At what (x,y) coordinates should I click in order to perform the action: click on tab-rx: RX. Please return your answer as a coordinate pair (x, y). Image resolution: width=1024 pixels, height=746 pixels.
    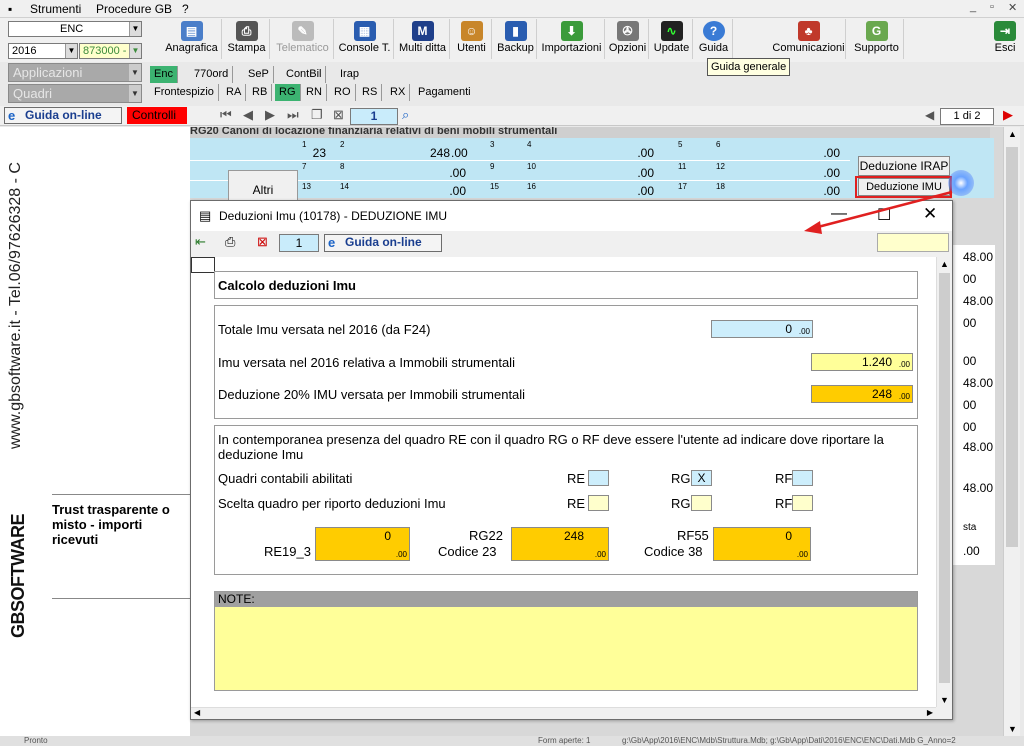
    Looking at the image, I should click on (398, 92).